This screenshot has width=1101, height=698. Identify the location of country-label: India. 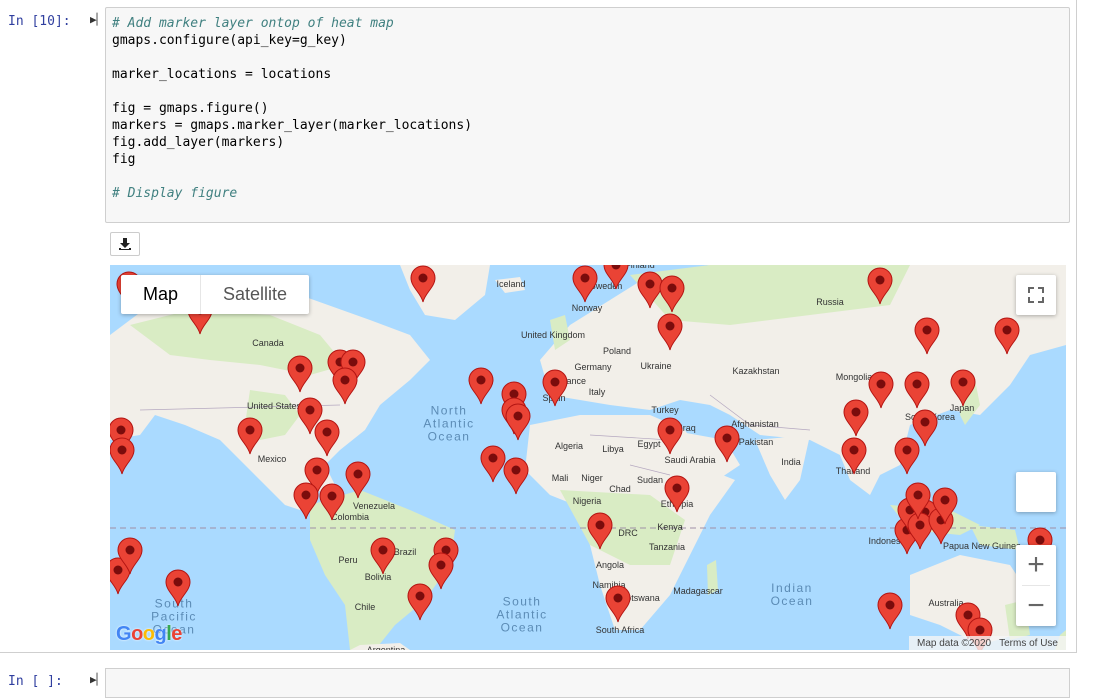
(791, 462).